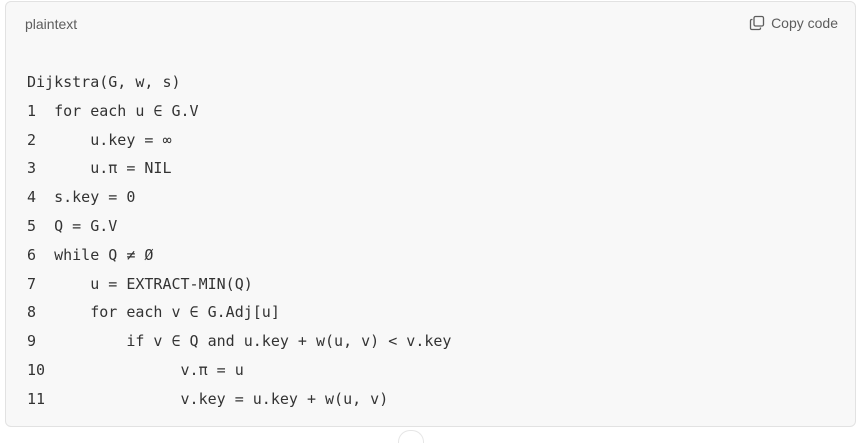 The width and height of the screenshot is (863, 443). Describe the element at coordinates (208, 398) in the screenshot. I see `code-line: 11 v.key = u.key + w(u, v)` at that location.